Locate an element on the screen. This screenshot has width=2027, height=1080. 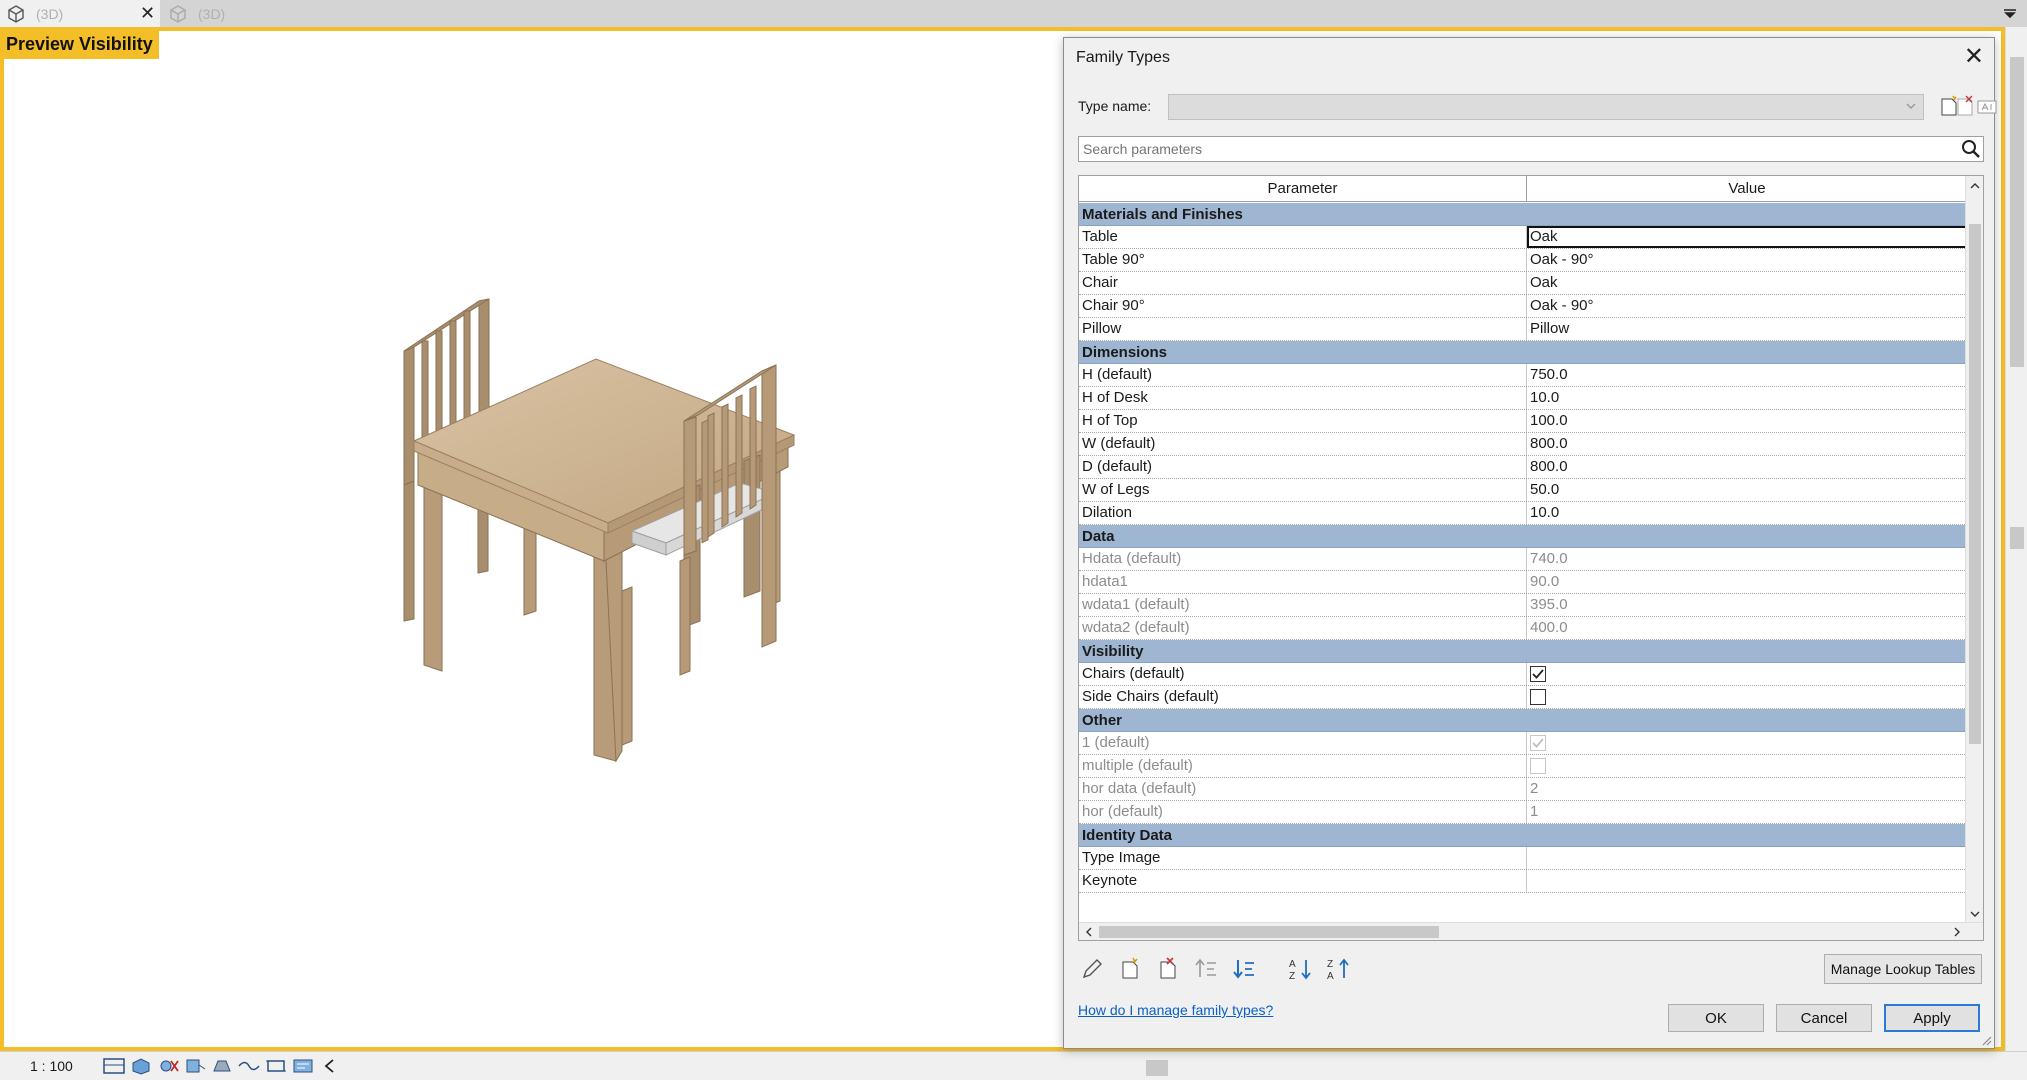
delete-parameter-icon is located at coordinates (1168, 969).